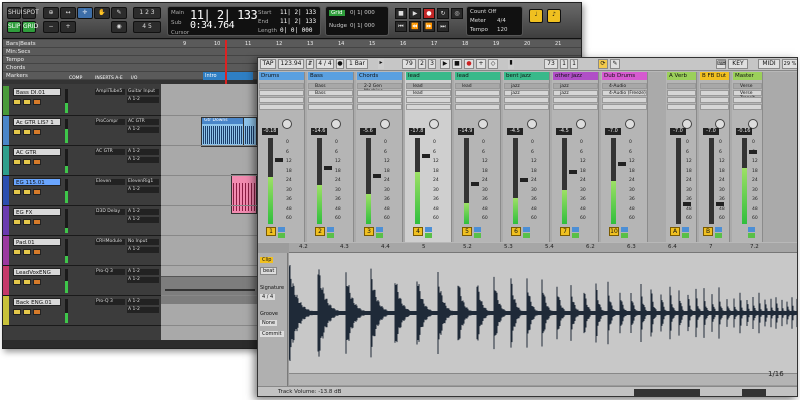  What do you see at coordinates (526, 76) in the screenshot?
I see `channel-name: bent jazz` at bounding box center [526, 76].